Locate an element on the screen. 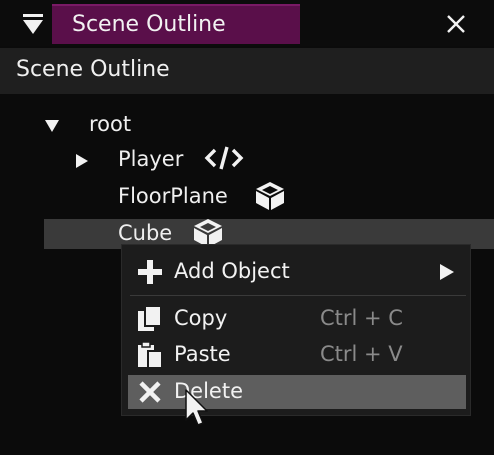 The width and height of the screenshot is (494, 455). menu-shortcut-copy: Ctrl + C is located at coordinates (361, 318).